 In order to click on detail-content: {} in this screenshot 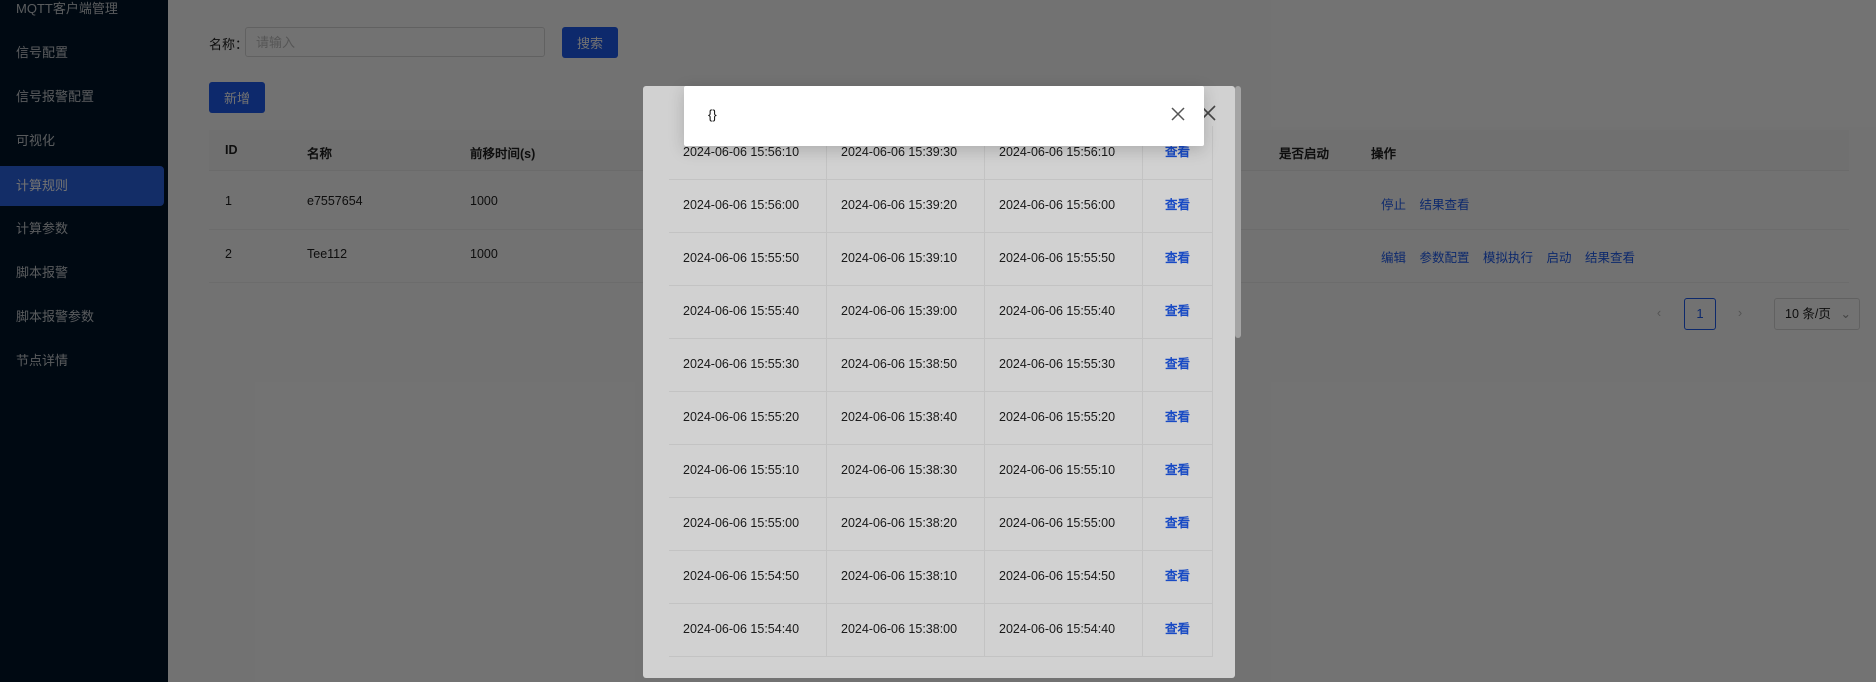, I will do `click(712, 114)`.